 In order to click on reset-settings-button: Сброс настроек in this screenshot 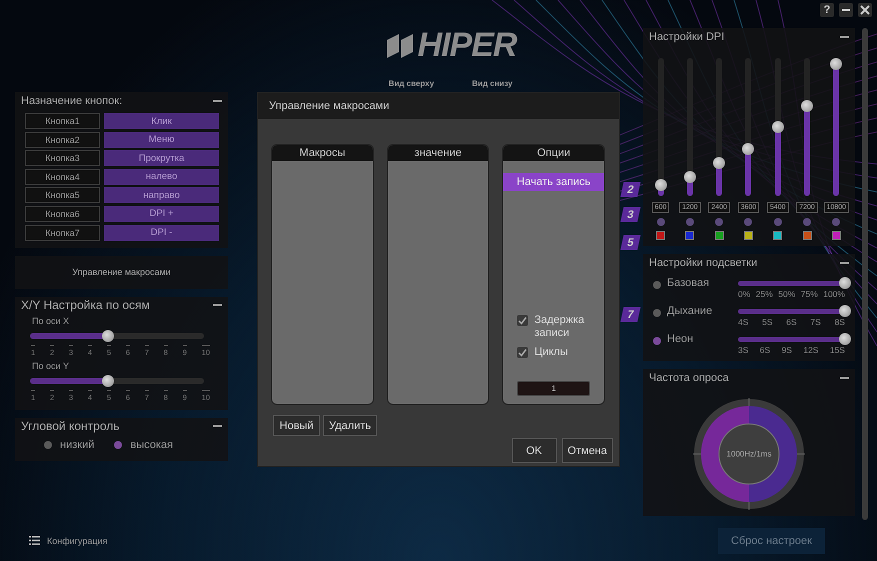, I will do `click(771, 541)`.